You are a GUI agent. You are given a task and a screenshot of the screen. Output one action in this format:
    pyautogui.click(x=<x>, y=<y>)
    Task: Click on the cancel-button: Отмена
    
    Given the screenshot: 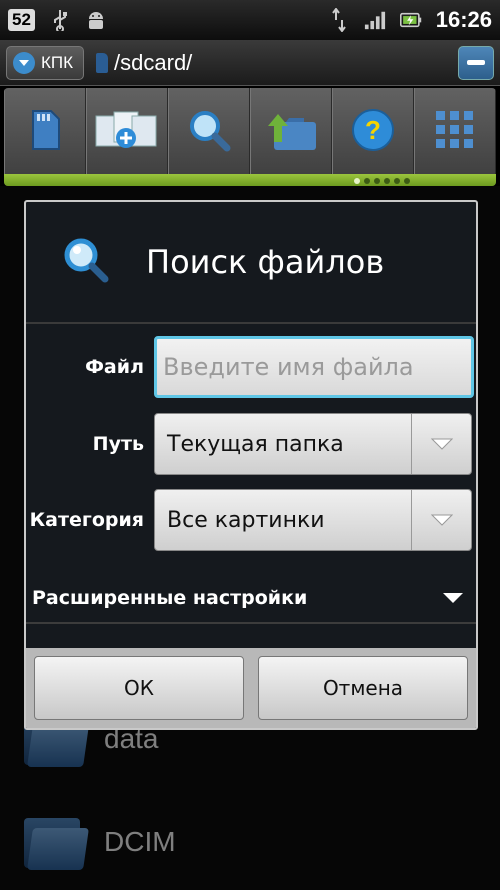 What is the action you would take?
    pyautogui.click(x=363, y=688)
    